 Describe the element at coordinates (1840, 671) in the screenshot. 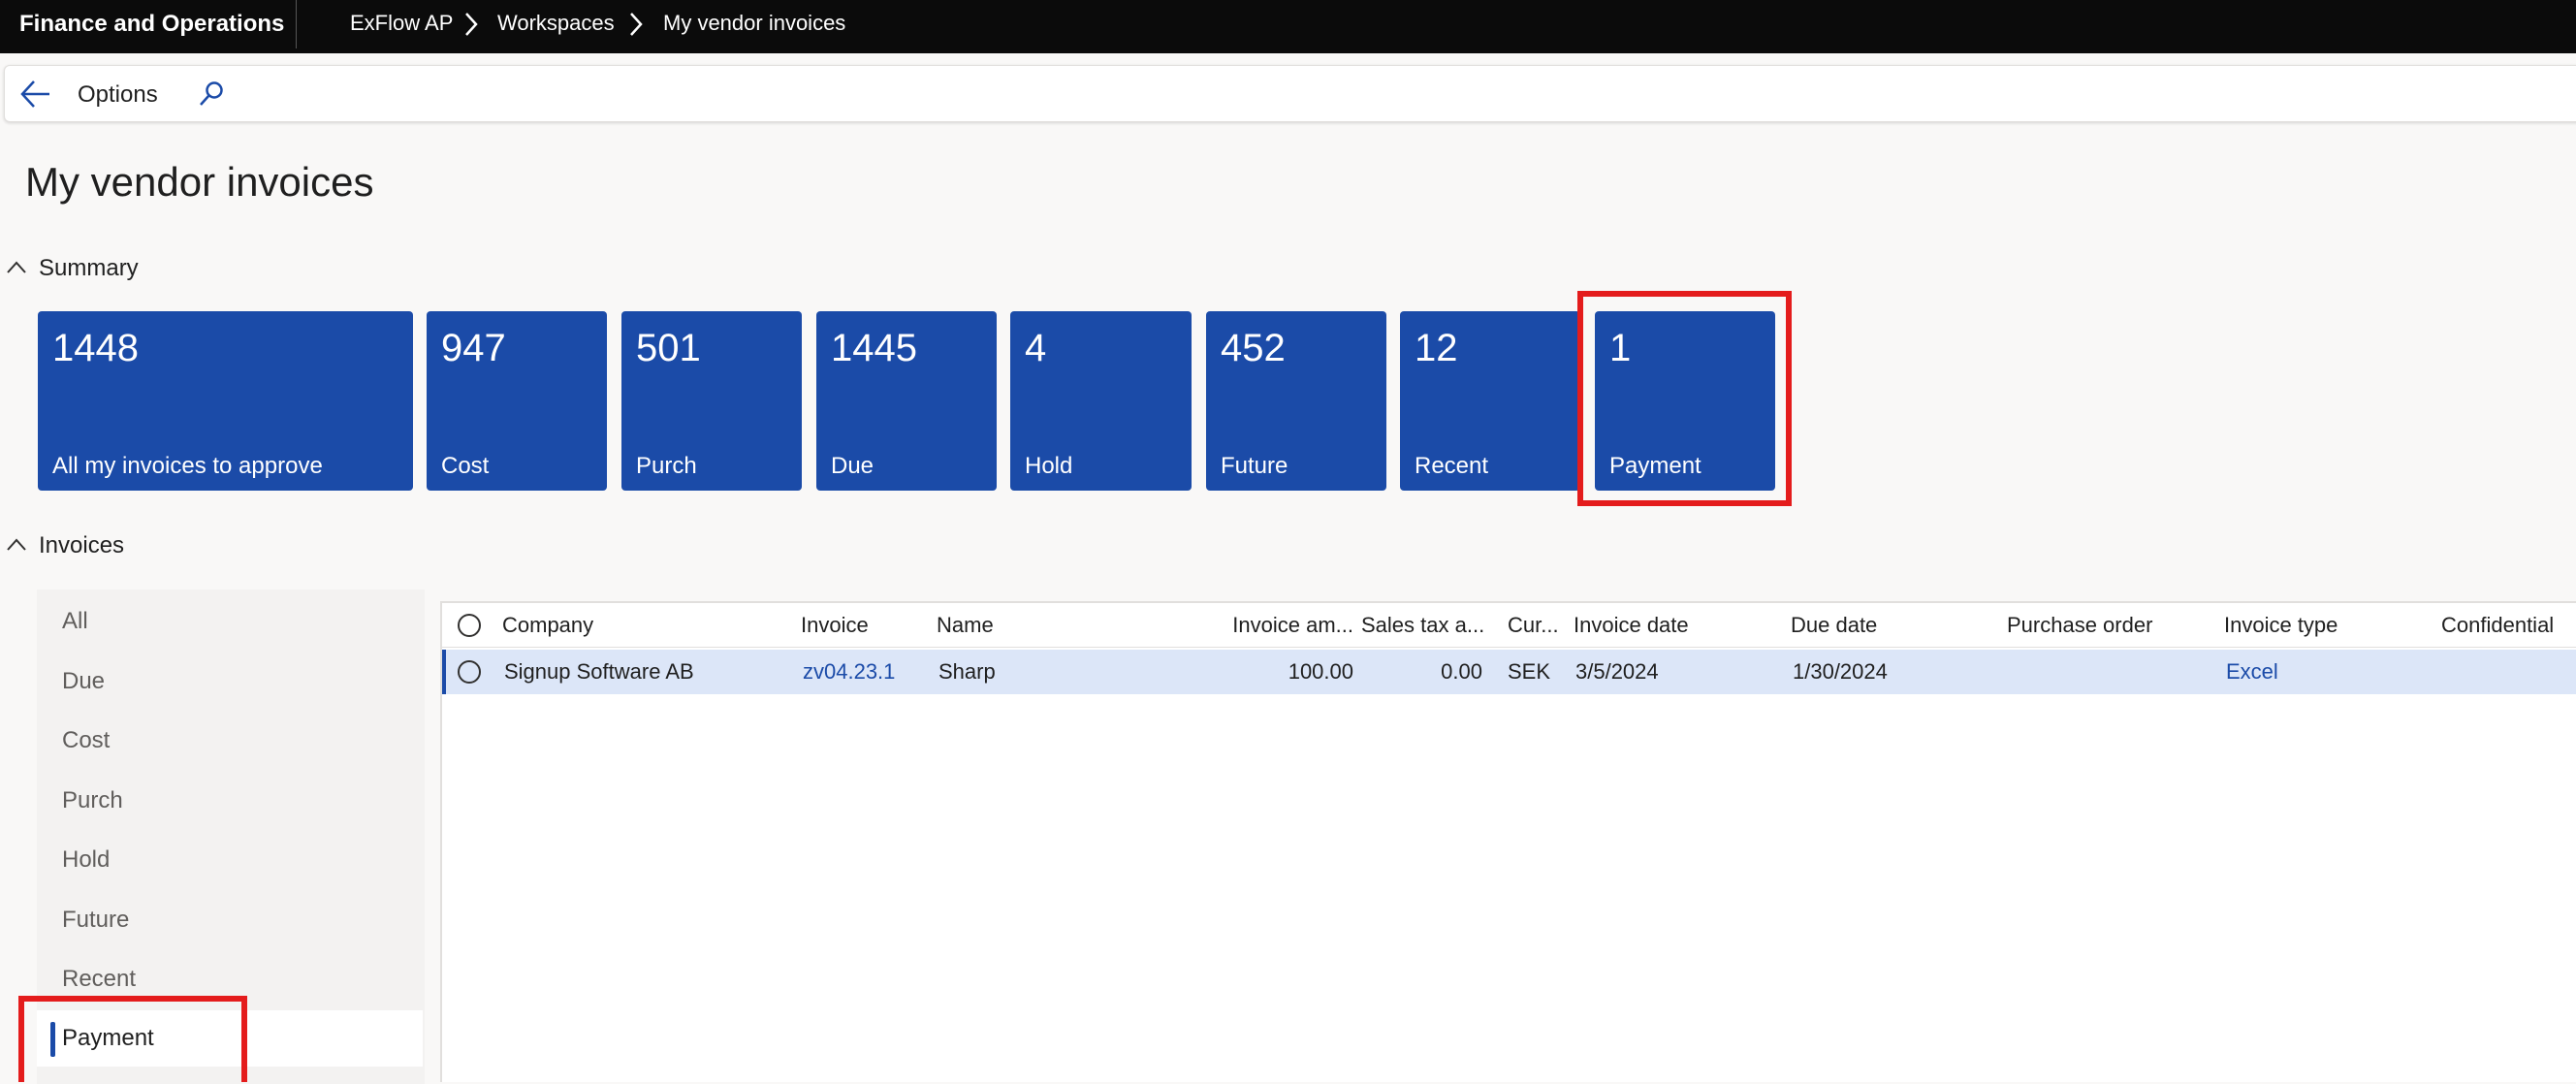

I see `cell-due-date: 1/30/2024` at that location.